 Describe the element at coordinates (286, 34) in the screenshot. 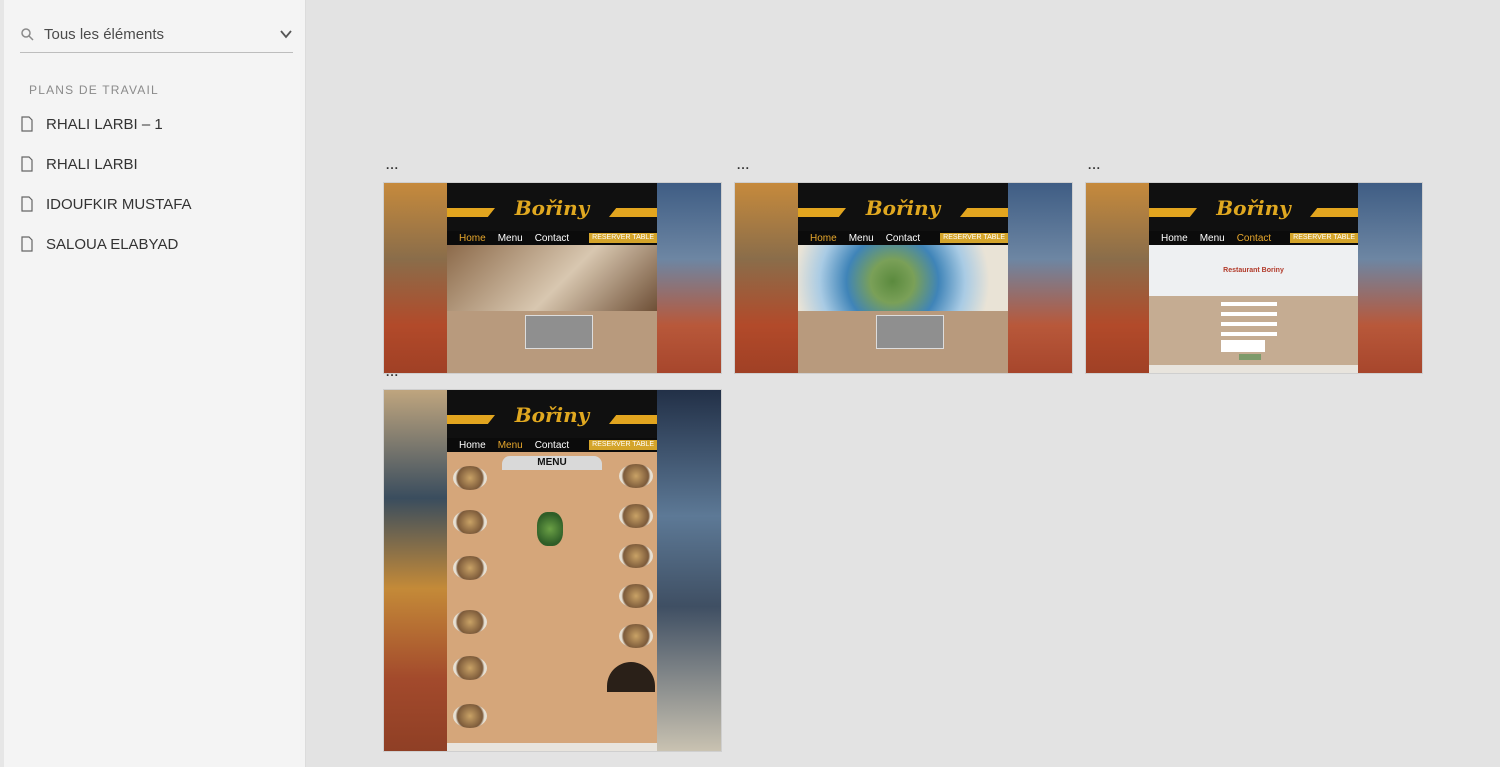

I see `chevron-down-icon` at that location.